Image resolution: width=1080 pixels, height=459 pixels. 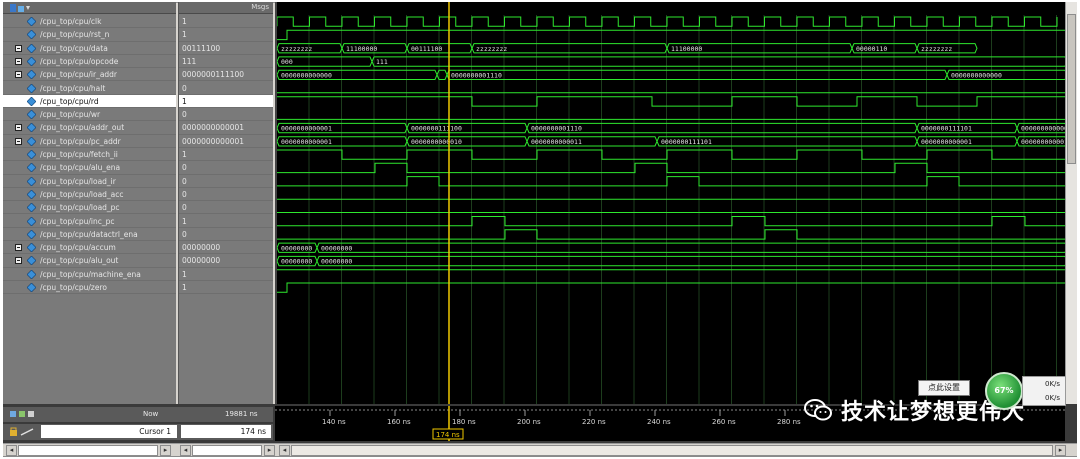 What do you see at coordinates (89, 141) in the screenshot?
I see `signal-row: /cpu_top/cpu/pc_addr` at bounding box center [89, 141].